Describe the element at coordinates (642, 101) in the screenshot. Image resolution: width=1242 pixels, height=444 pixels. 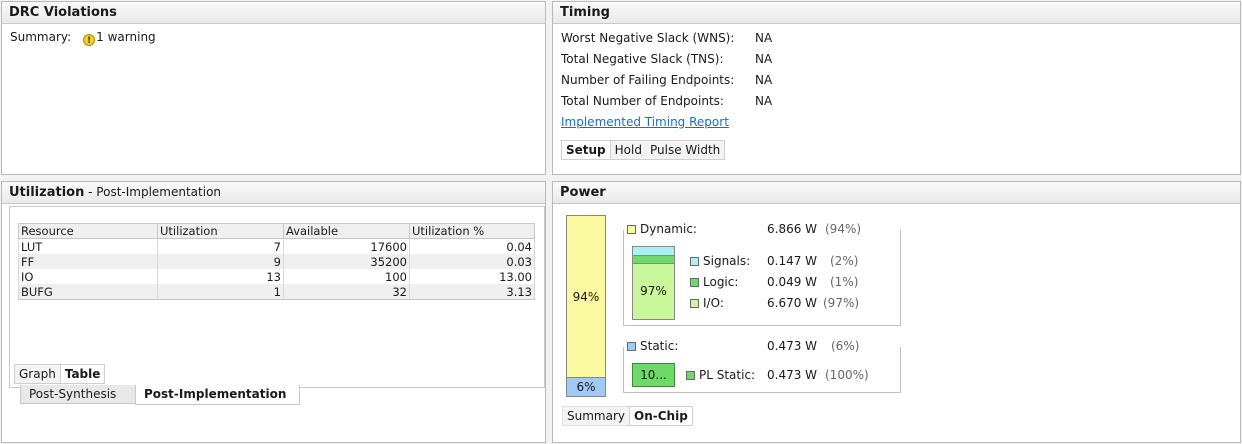
I see `timing-label: Total Number of Endpoints:` at that location.